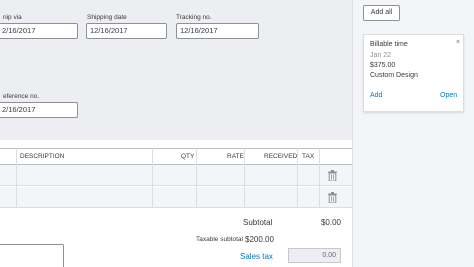  Describe the element at coordinates (32, 255) in the screenshot. I see `message-textarea` at that location.